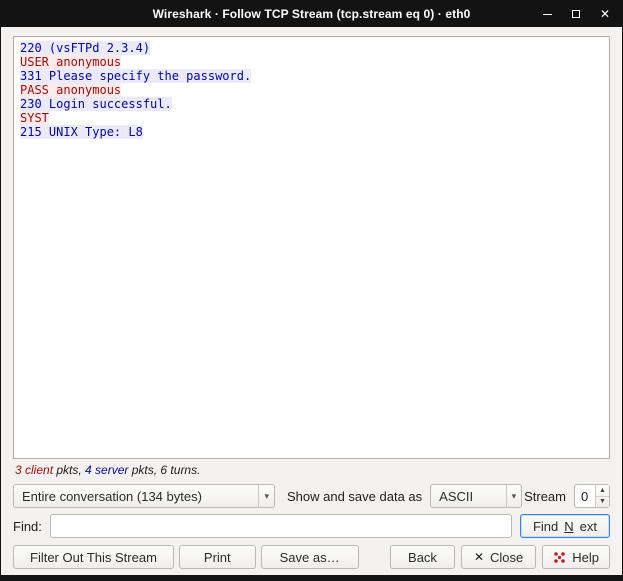  What do you see at coordinates (71, 62) in the screenshot?
I see `stream-line-client: USER anonymous` at bounding box center [71, 62].